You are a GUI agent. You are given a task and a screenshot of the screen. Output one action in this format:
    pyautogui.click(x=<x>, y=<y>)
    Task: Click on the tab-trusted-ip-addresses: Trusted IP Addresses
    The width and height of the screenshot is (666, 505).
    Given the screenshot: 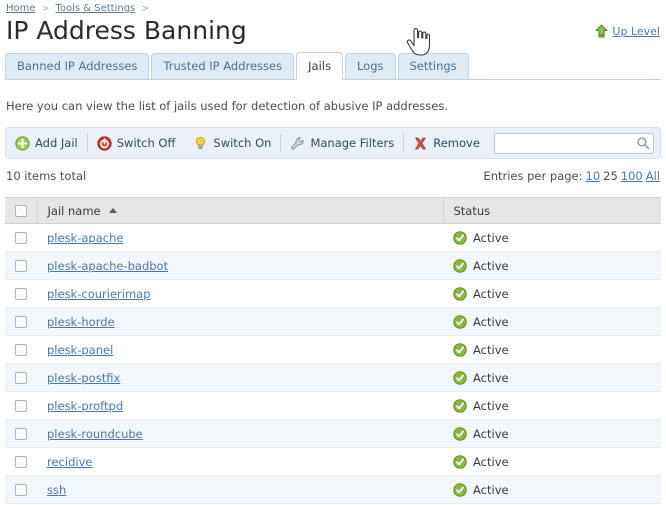 What is the action you would take?
    pyautogui.click(x=223, y=66)
    